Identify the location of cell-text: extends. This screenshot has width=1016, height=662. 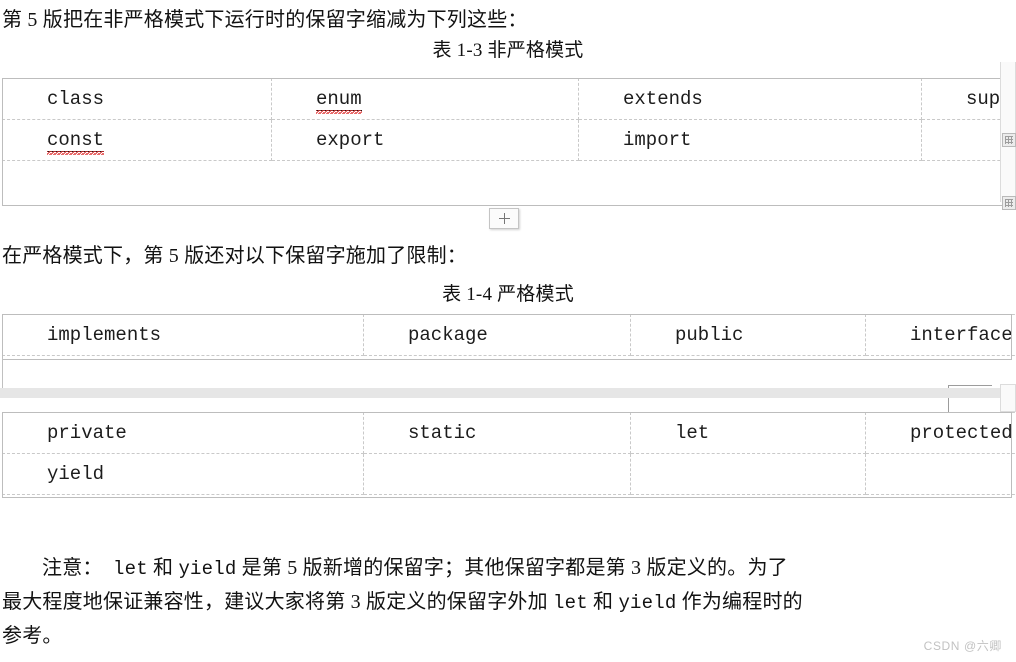
(663, 99).